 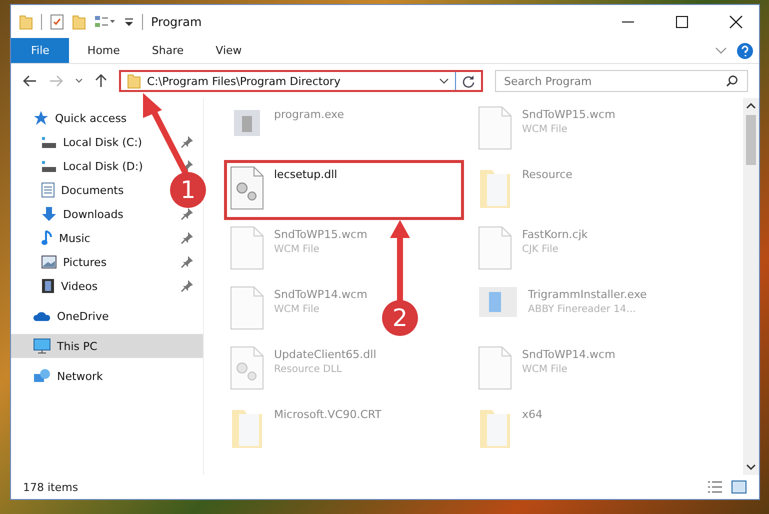 What do you see at coordinates (510, 428) in the screenshot?
I see `file-item: x64` at bounding box center [510, 428].